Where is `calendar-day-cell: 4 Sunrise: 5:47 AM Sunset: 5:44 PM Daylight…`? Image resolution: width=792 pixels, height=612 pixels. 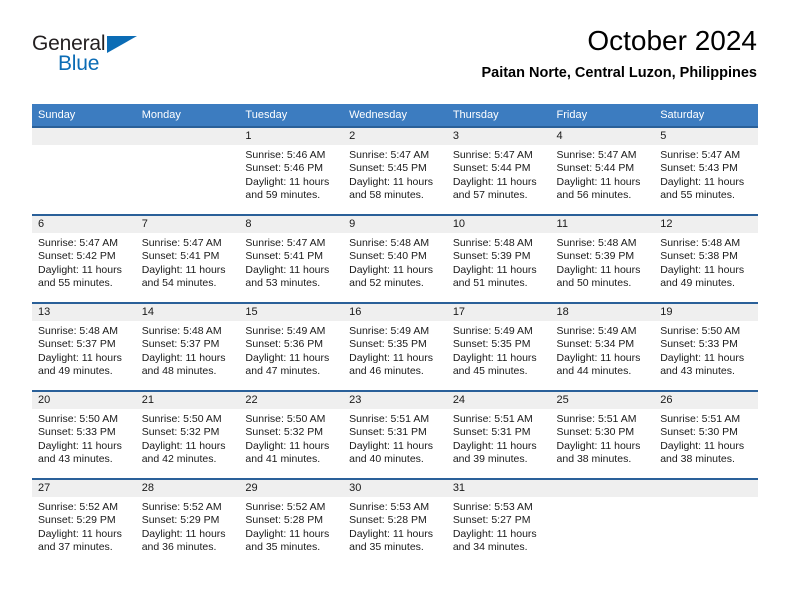
calendar-day-cell: 4 Sunrise: 5:47 AM Sunset: 5:44 PM Daylight… is located at coordinates (602, 170).